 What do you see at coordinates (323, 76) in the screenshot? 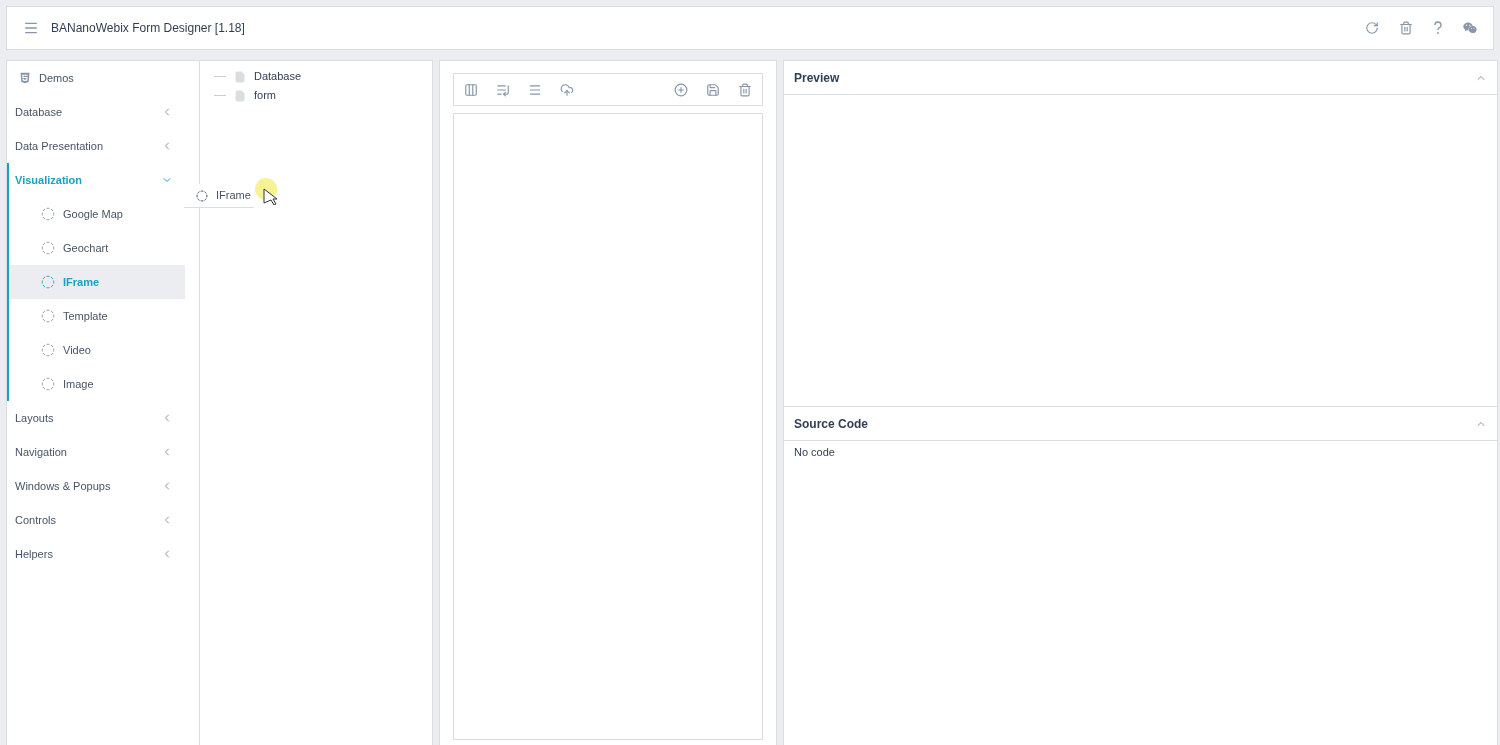
I see `tree-item: Database` at bounding box center [323, 76].